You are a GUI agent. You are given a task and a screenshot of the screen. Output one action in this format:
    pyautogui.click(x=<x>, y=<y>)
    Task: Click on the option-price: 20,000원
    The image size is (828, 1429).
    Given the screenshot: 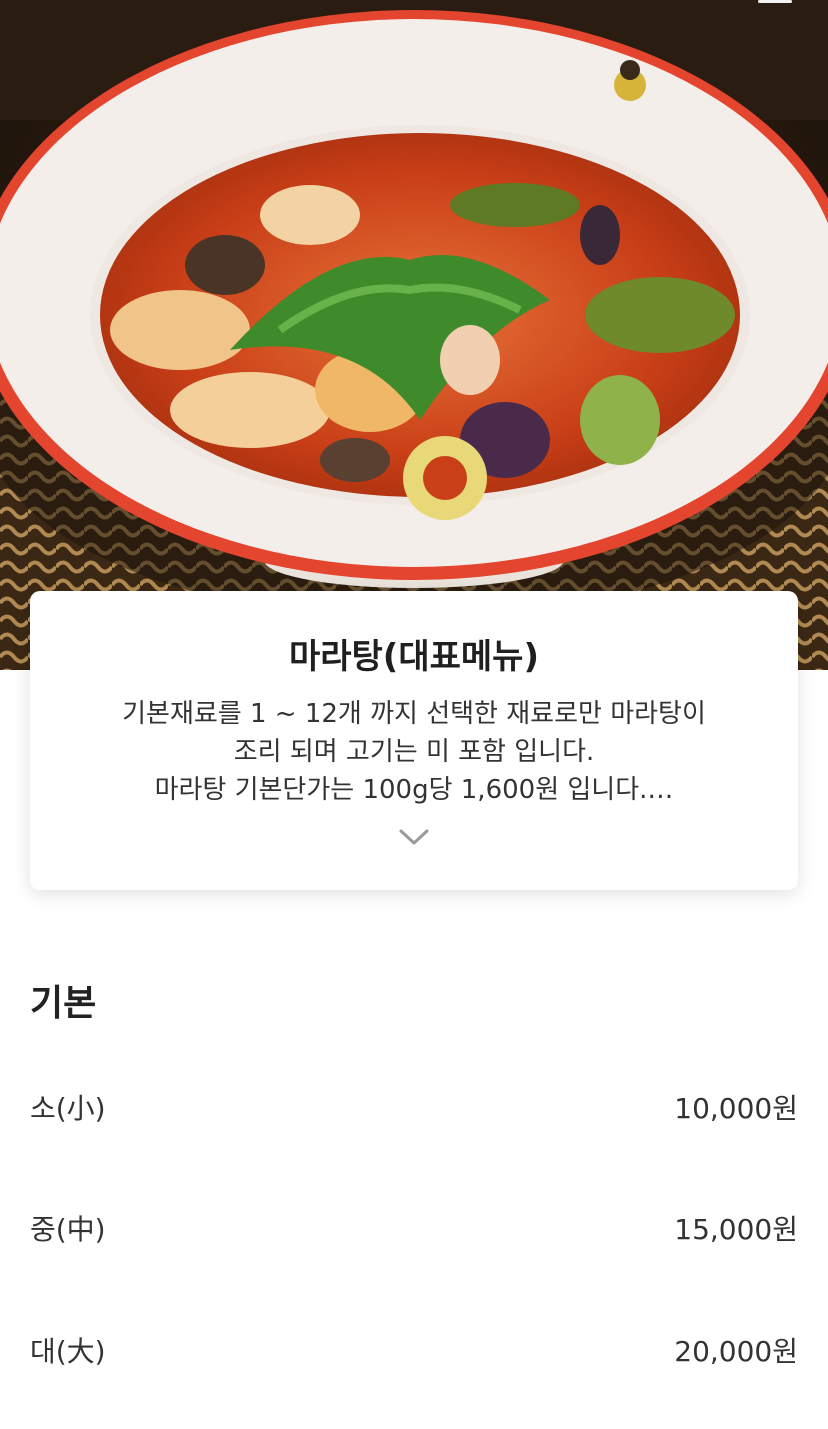 What is the action you would take?
    pyautogui.click(x=736, y=1351)
    